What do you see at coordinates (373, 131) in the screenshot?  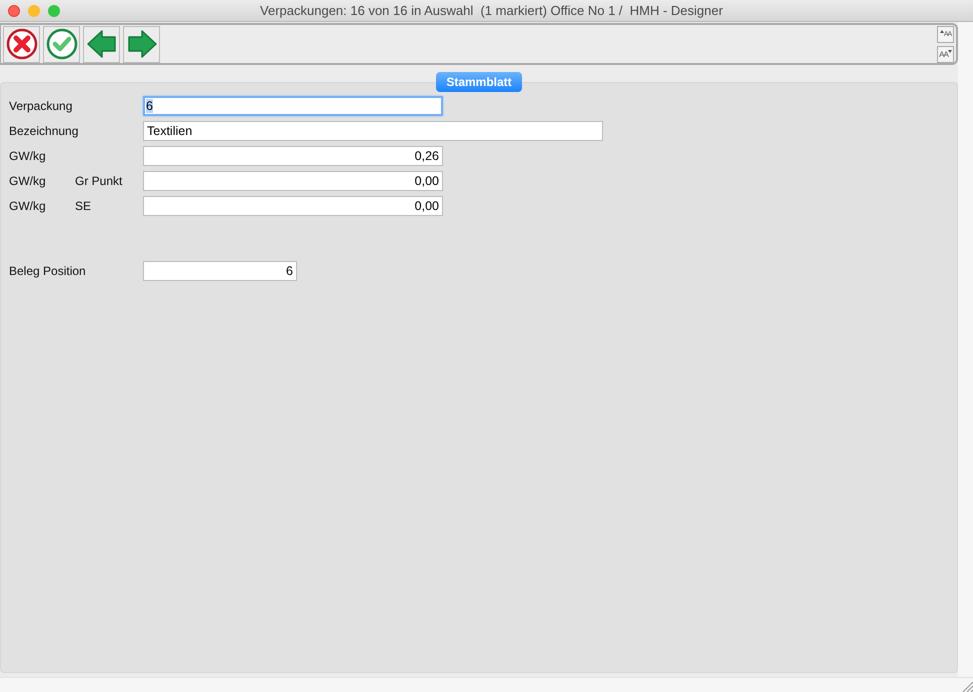 I see `text-field: Textilien` at bounding box center [373, 131].